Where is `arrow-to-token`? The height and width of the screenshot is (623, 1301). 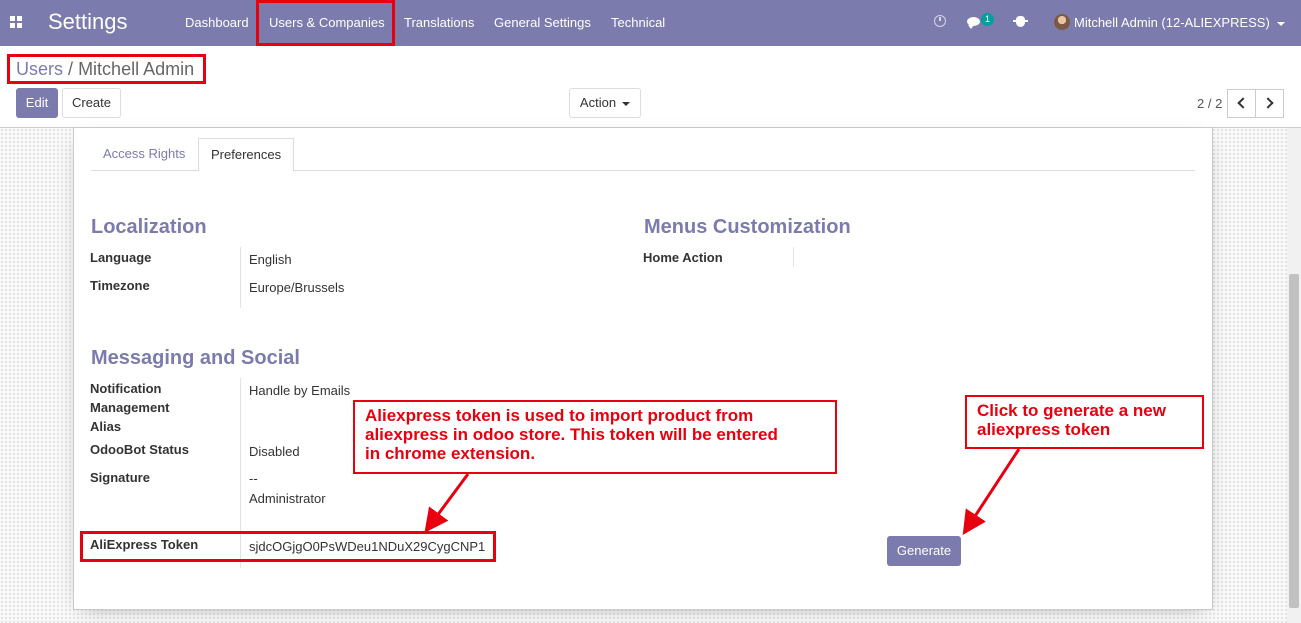 arrow-to-token is located at coordinates (447, 503).